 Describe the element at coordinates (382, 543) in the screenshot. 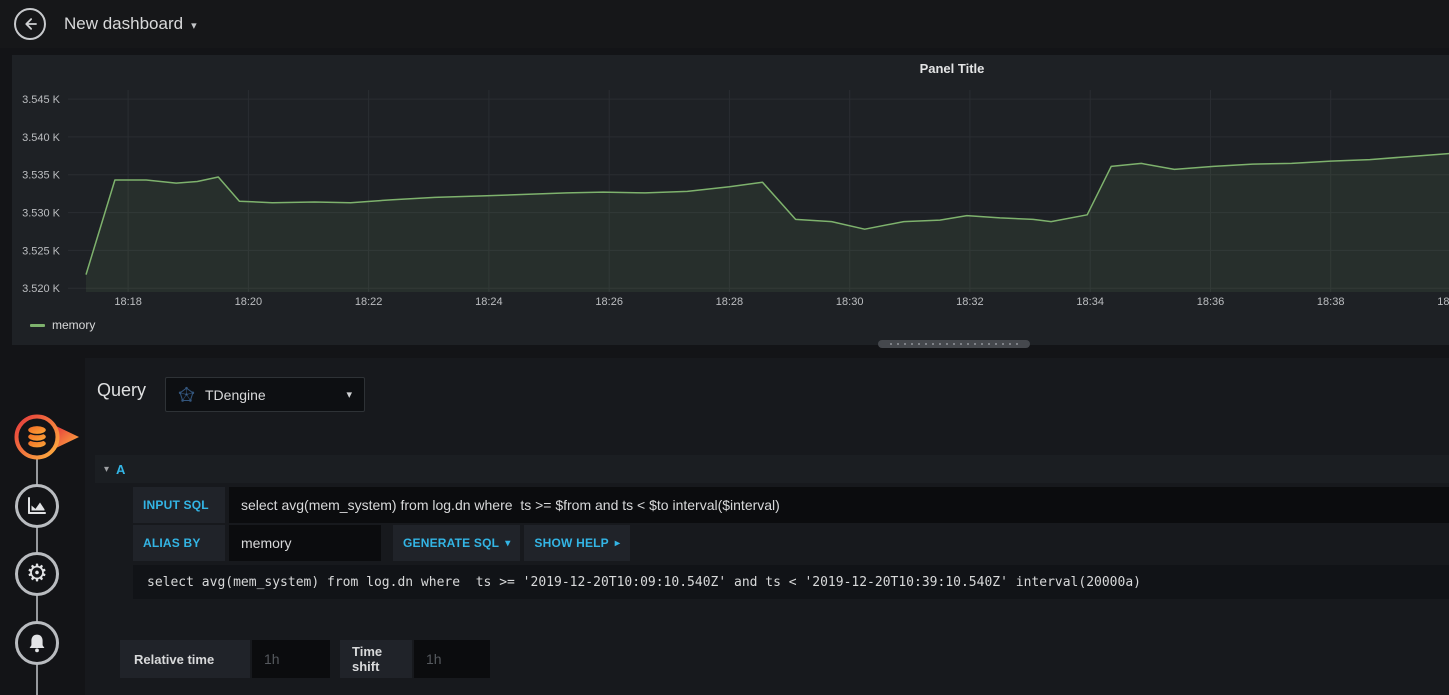

I see `alias-row: ALIAS BY GENERATE SQL ▾ SHOW HELP ▸` at that location.